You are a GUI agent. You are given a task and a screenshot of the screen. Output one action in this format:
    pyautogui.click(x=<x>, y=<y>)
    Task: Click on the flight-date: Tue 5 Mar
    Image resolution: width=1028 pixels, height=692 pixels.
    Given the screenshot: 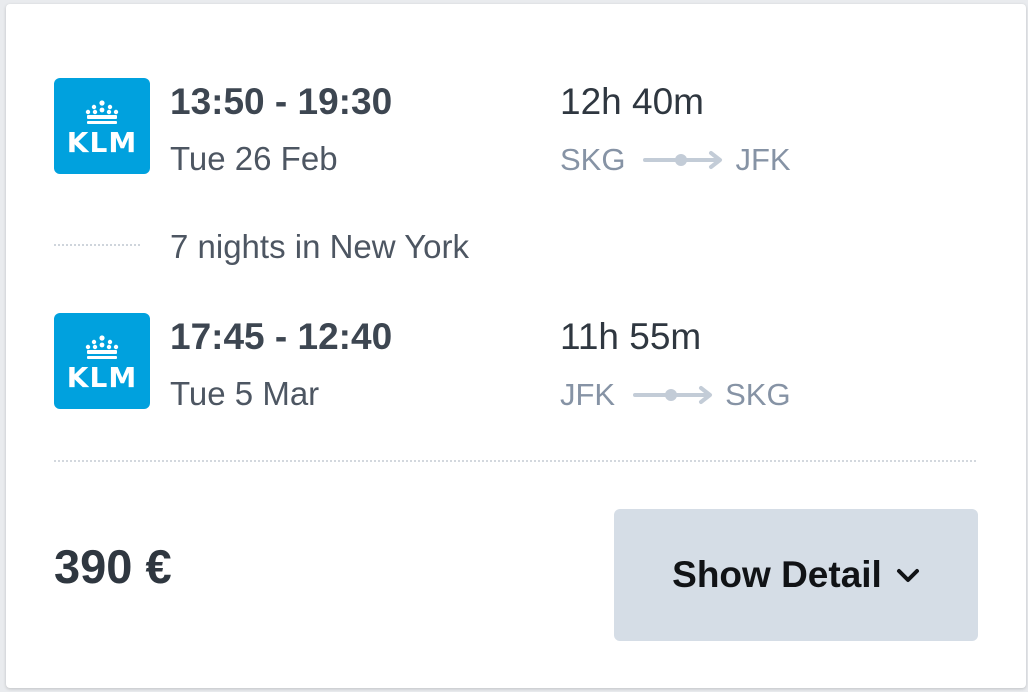 What is the action you would take?
    pyautogui.click(x=245, y=393)
    